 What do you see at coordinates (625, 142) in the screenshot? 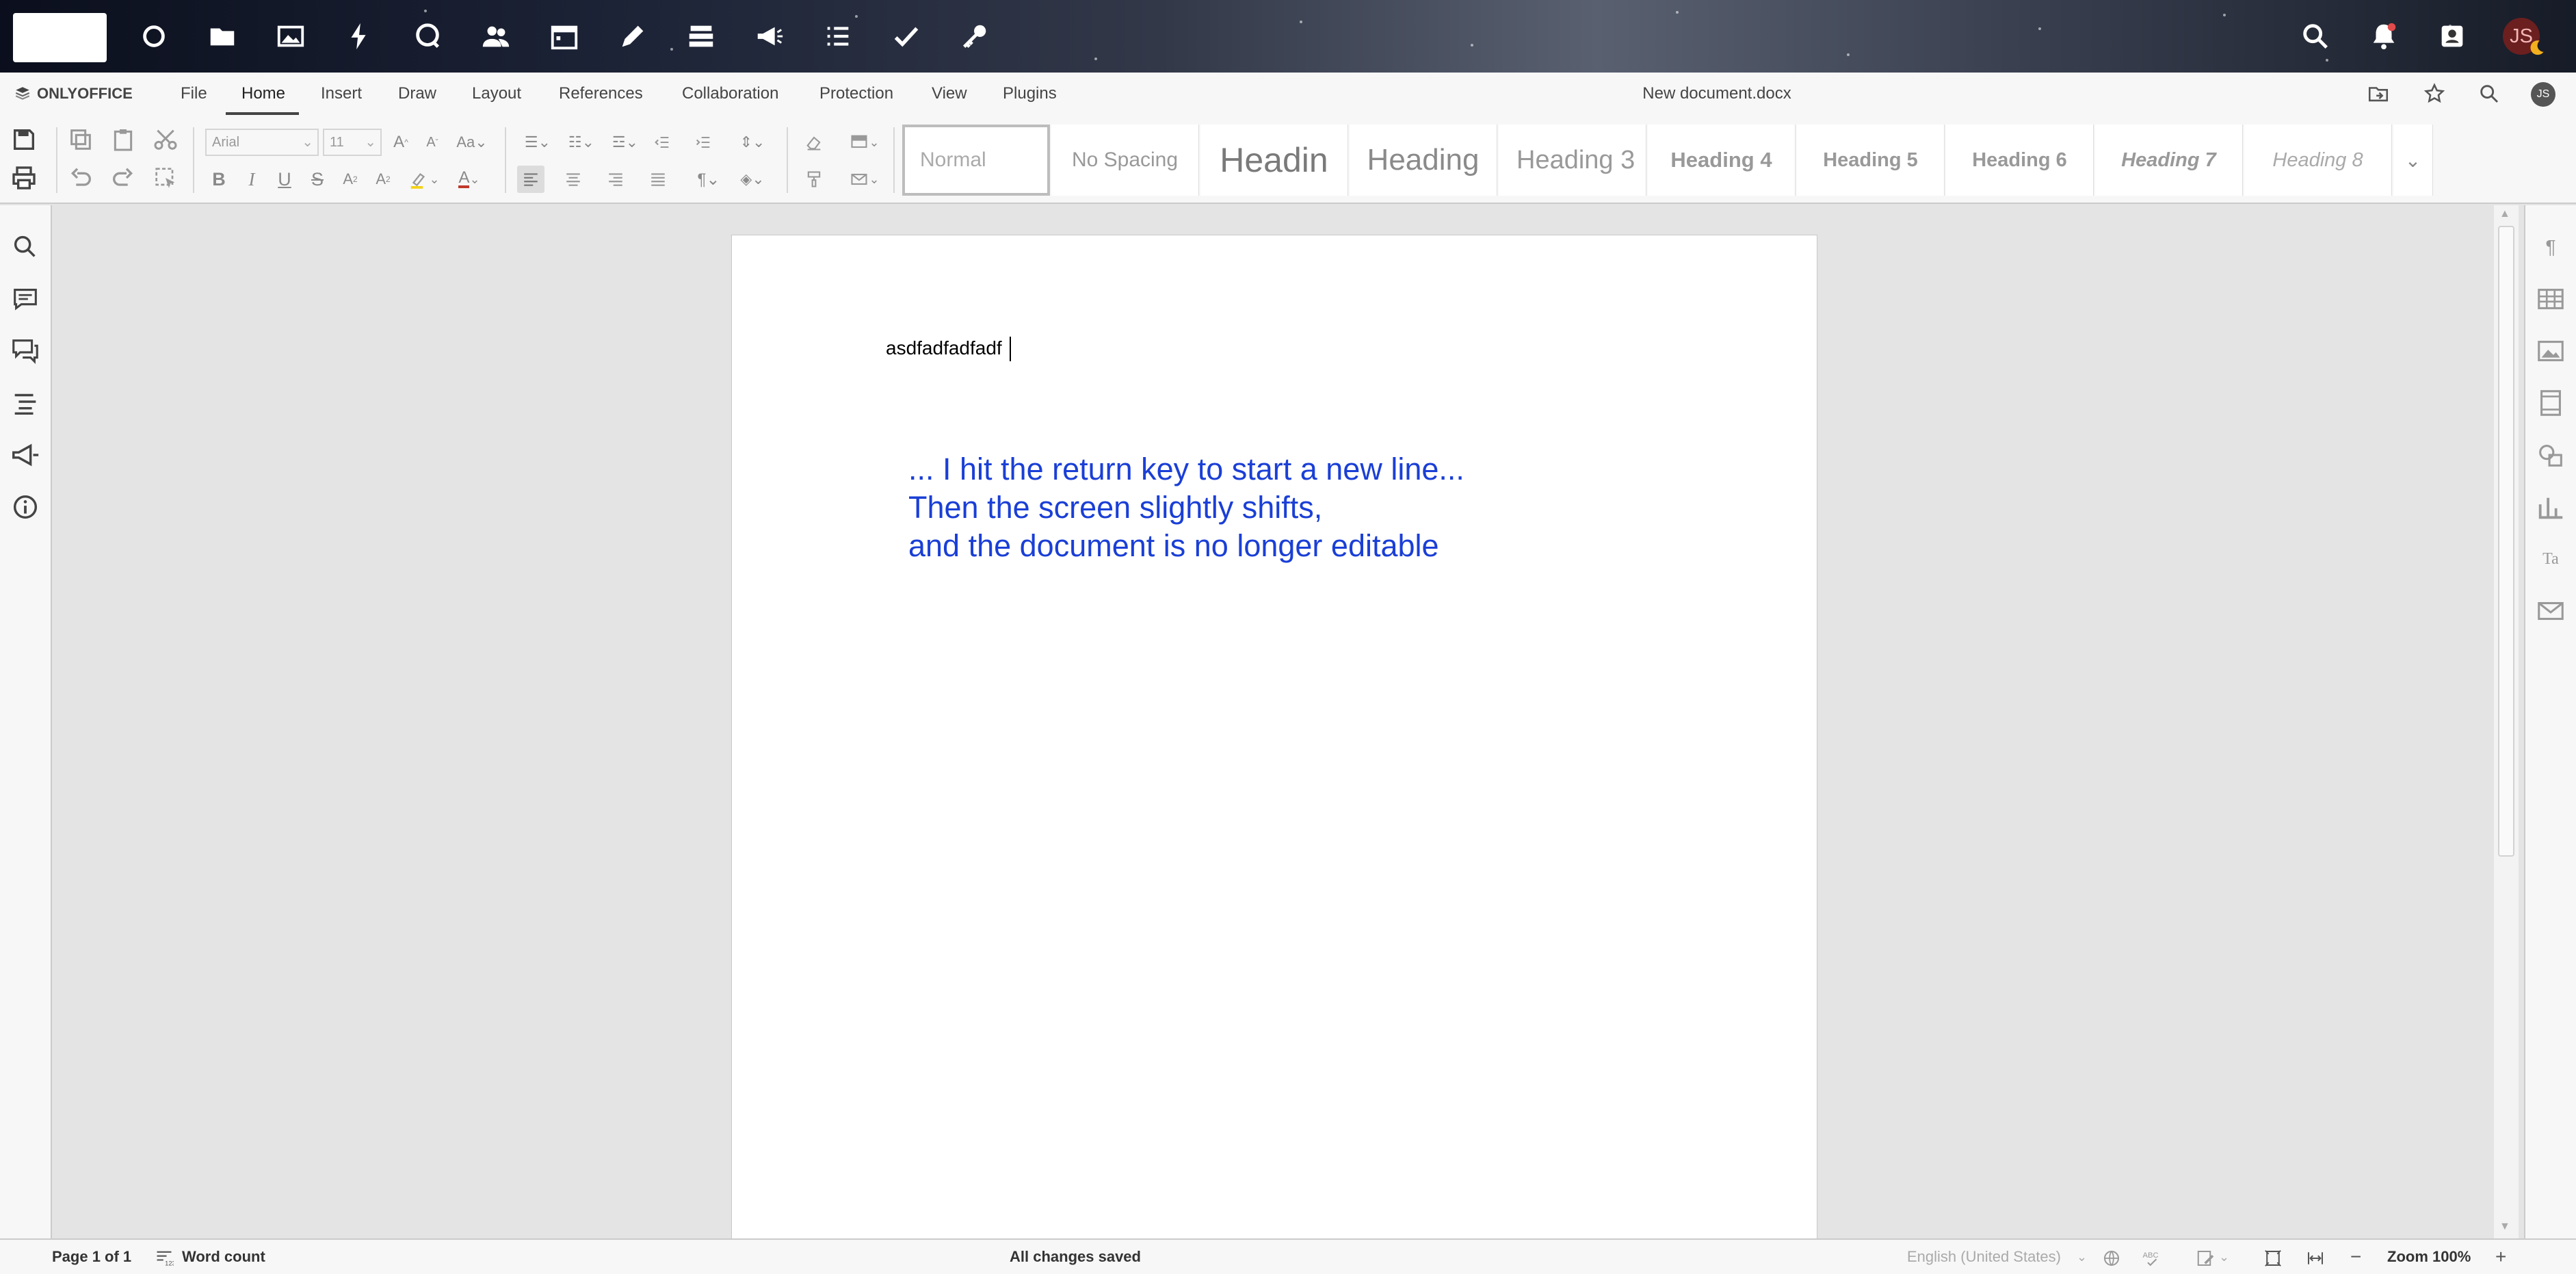
I see `multilevel-list-icon: ☲⌄` at bounding box center [625, 142].